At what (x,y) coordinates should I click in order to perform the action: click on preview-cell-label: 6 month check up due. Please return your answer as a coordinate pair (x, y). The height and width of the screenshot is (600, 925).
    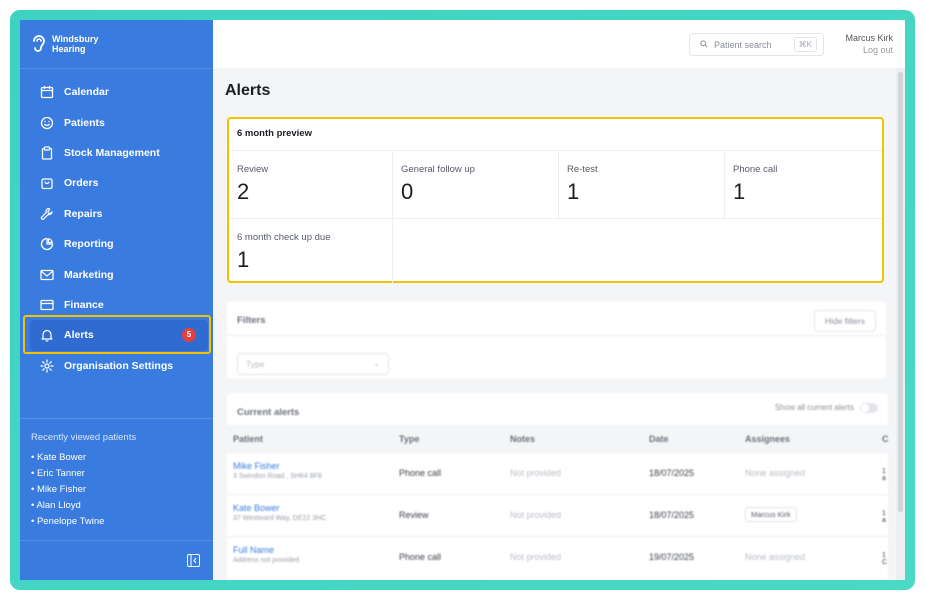
    Looking at the image, I should click on (284, 237).